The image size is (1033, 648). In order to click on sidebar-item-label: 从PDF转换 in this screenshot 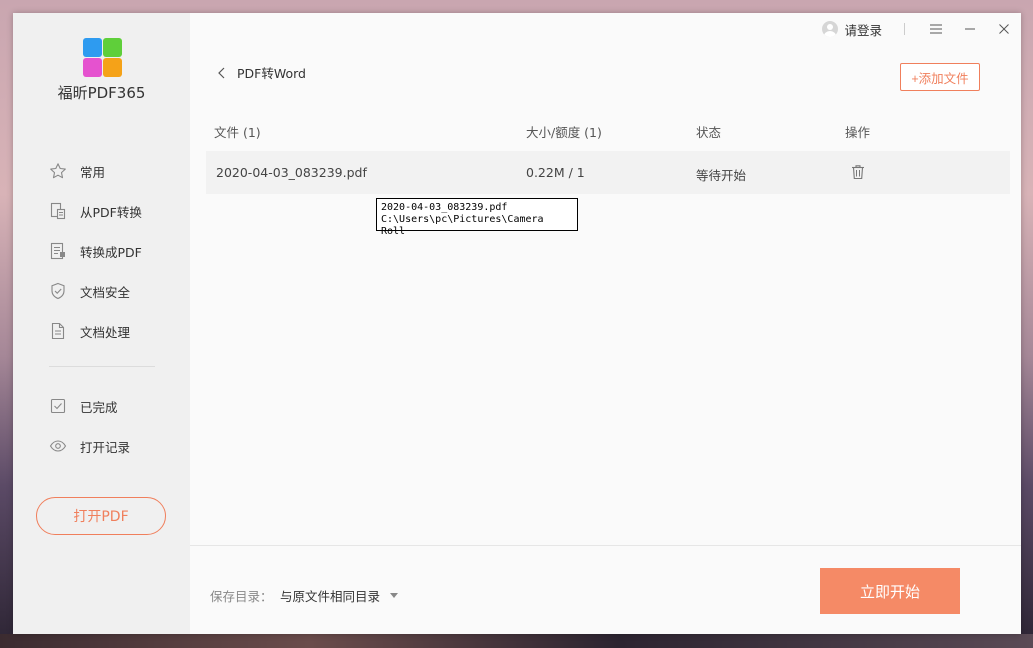, I will do `click(111, 212)`.